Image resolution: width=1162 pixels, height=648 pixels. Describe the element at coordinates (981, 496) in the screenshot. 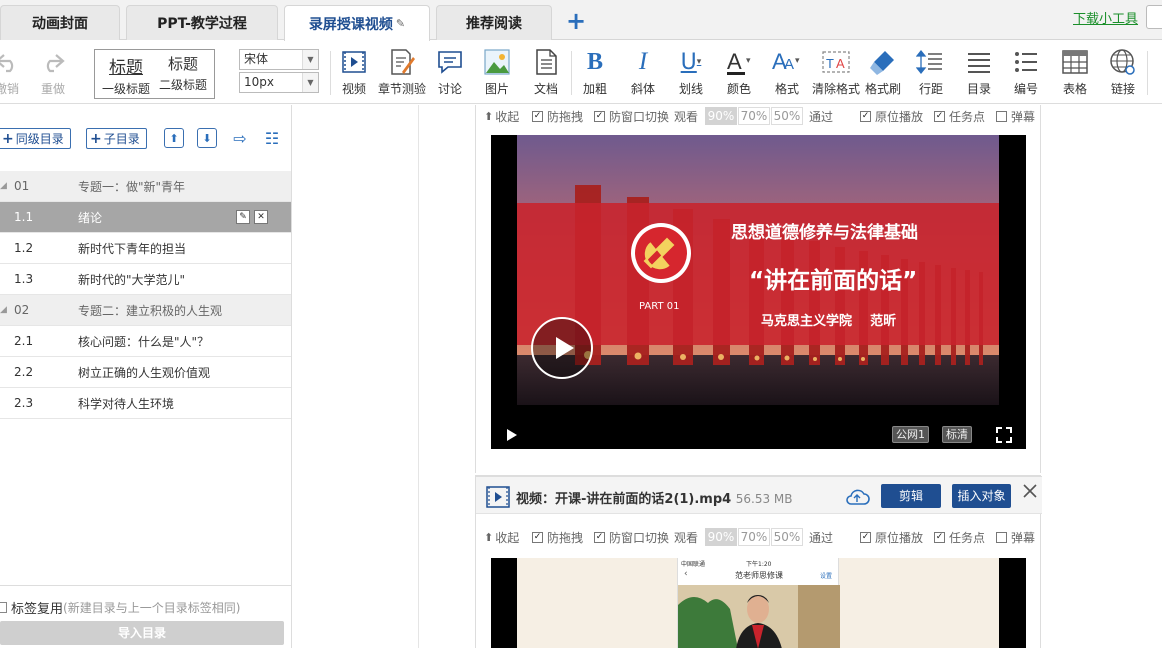

I see `insert-object-button: 插入对象` at that location.